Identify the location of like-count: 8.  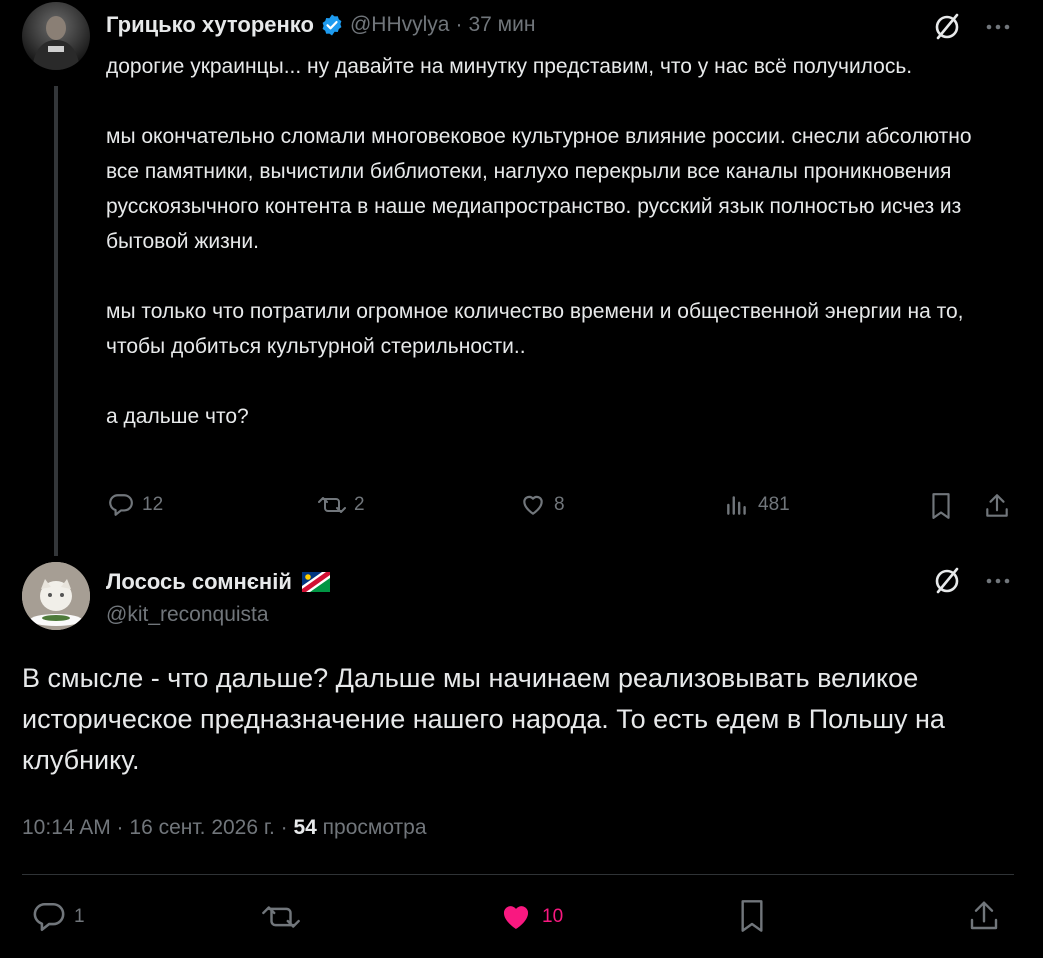
(559, 504).